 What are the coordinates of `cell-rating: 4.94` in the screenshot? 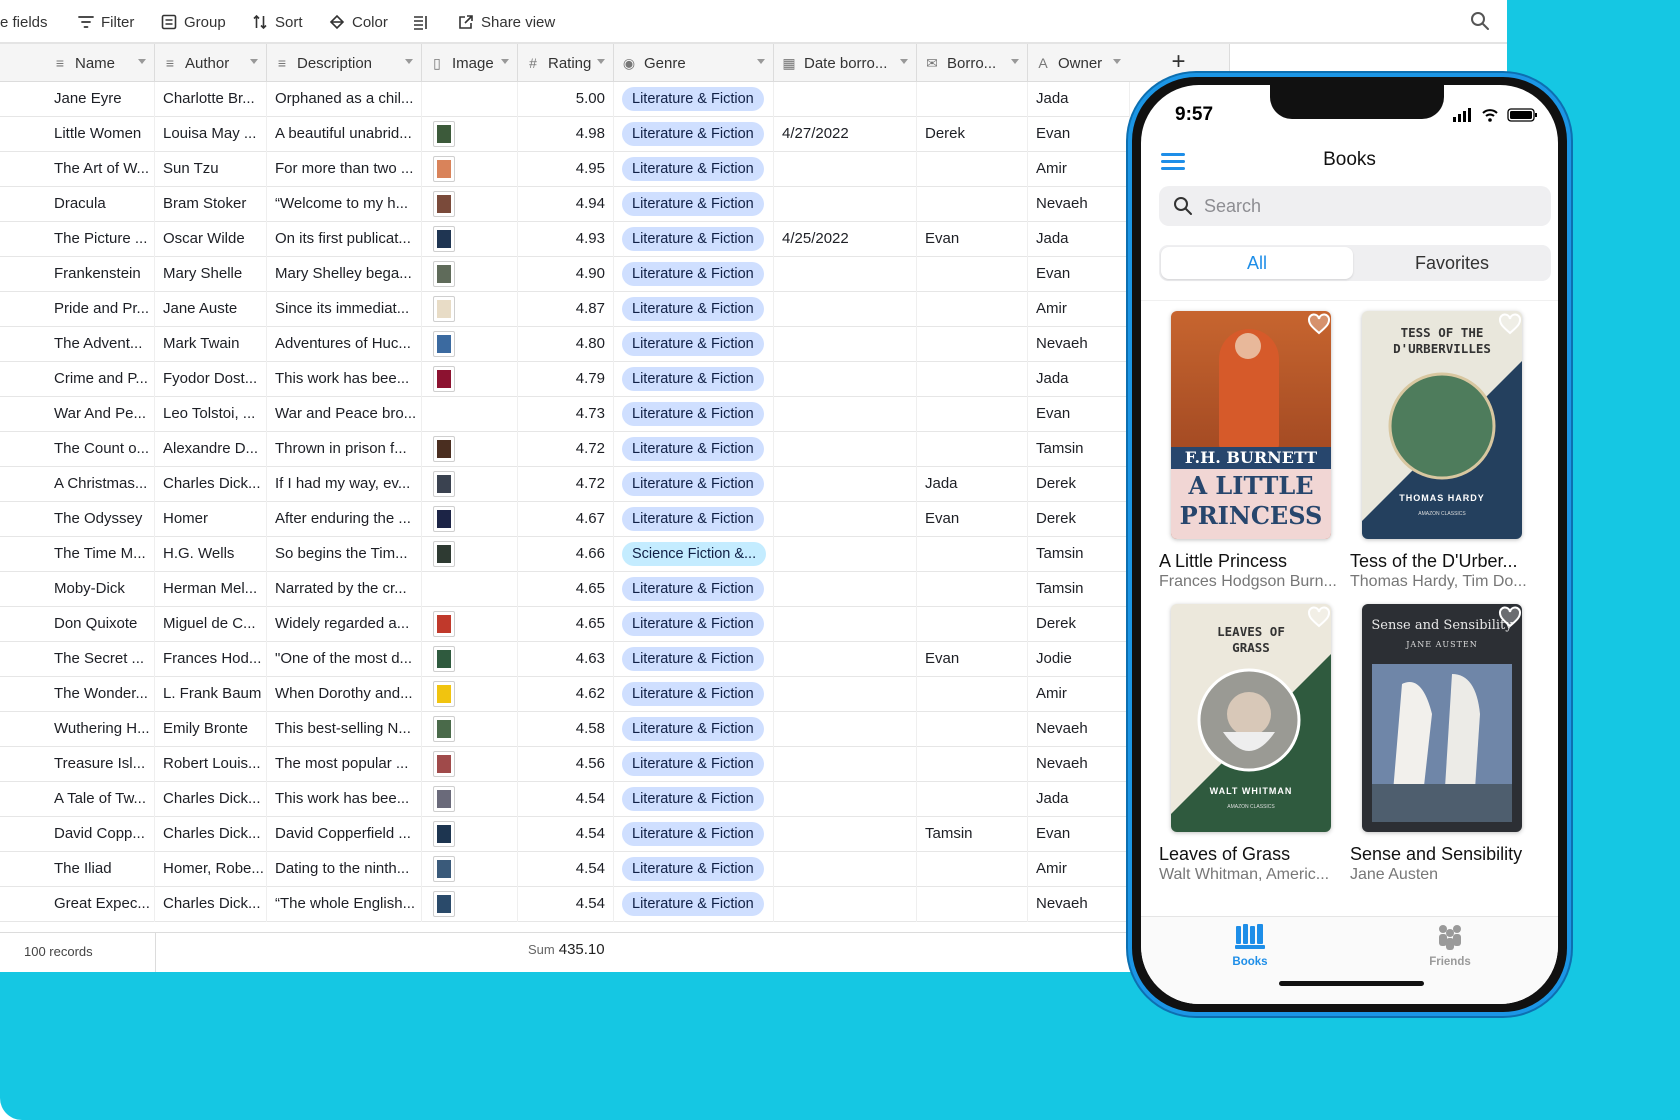 It's located at (566, 204).